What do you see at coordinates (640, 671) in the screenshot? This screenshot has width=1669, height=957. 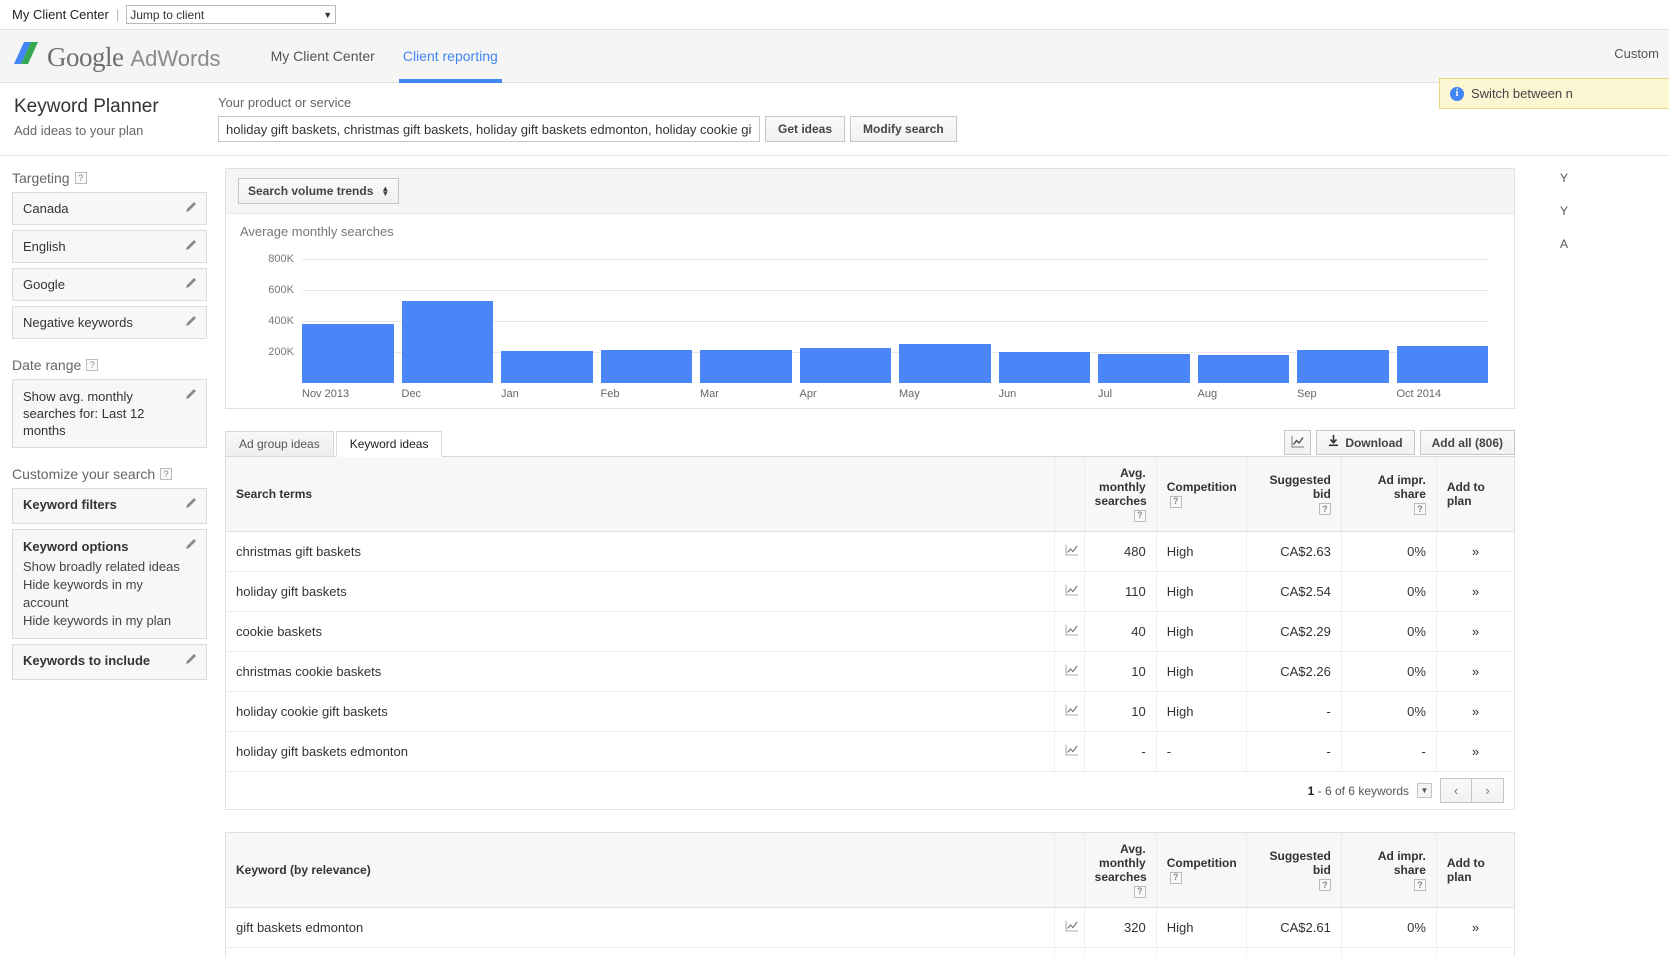 I see `cell-search-term: christmas cookie baskets` at bounding box center [640, 671].